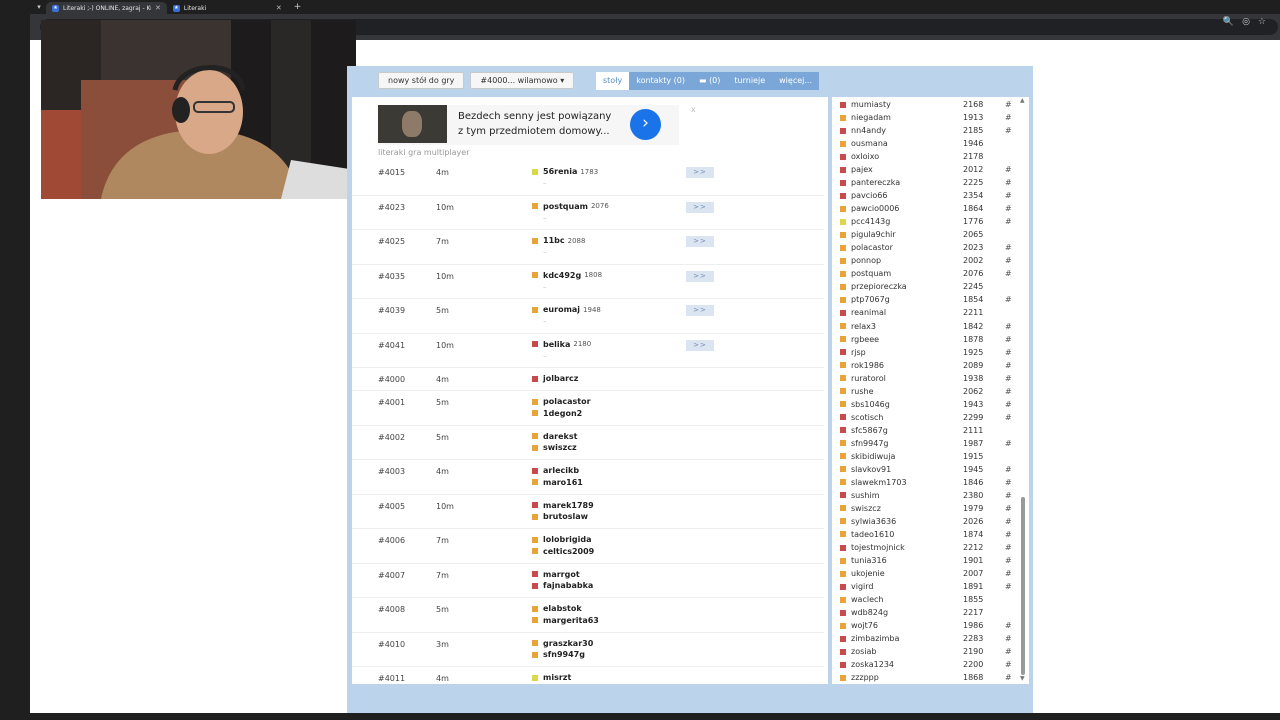  What do you see at coordinates (750, 81) in the screenshot?
I see `tab-tournaments: turnieje` at bounding box center [750, 81].